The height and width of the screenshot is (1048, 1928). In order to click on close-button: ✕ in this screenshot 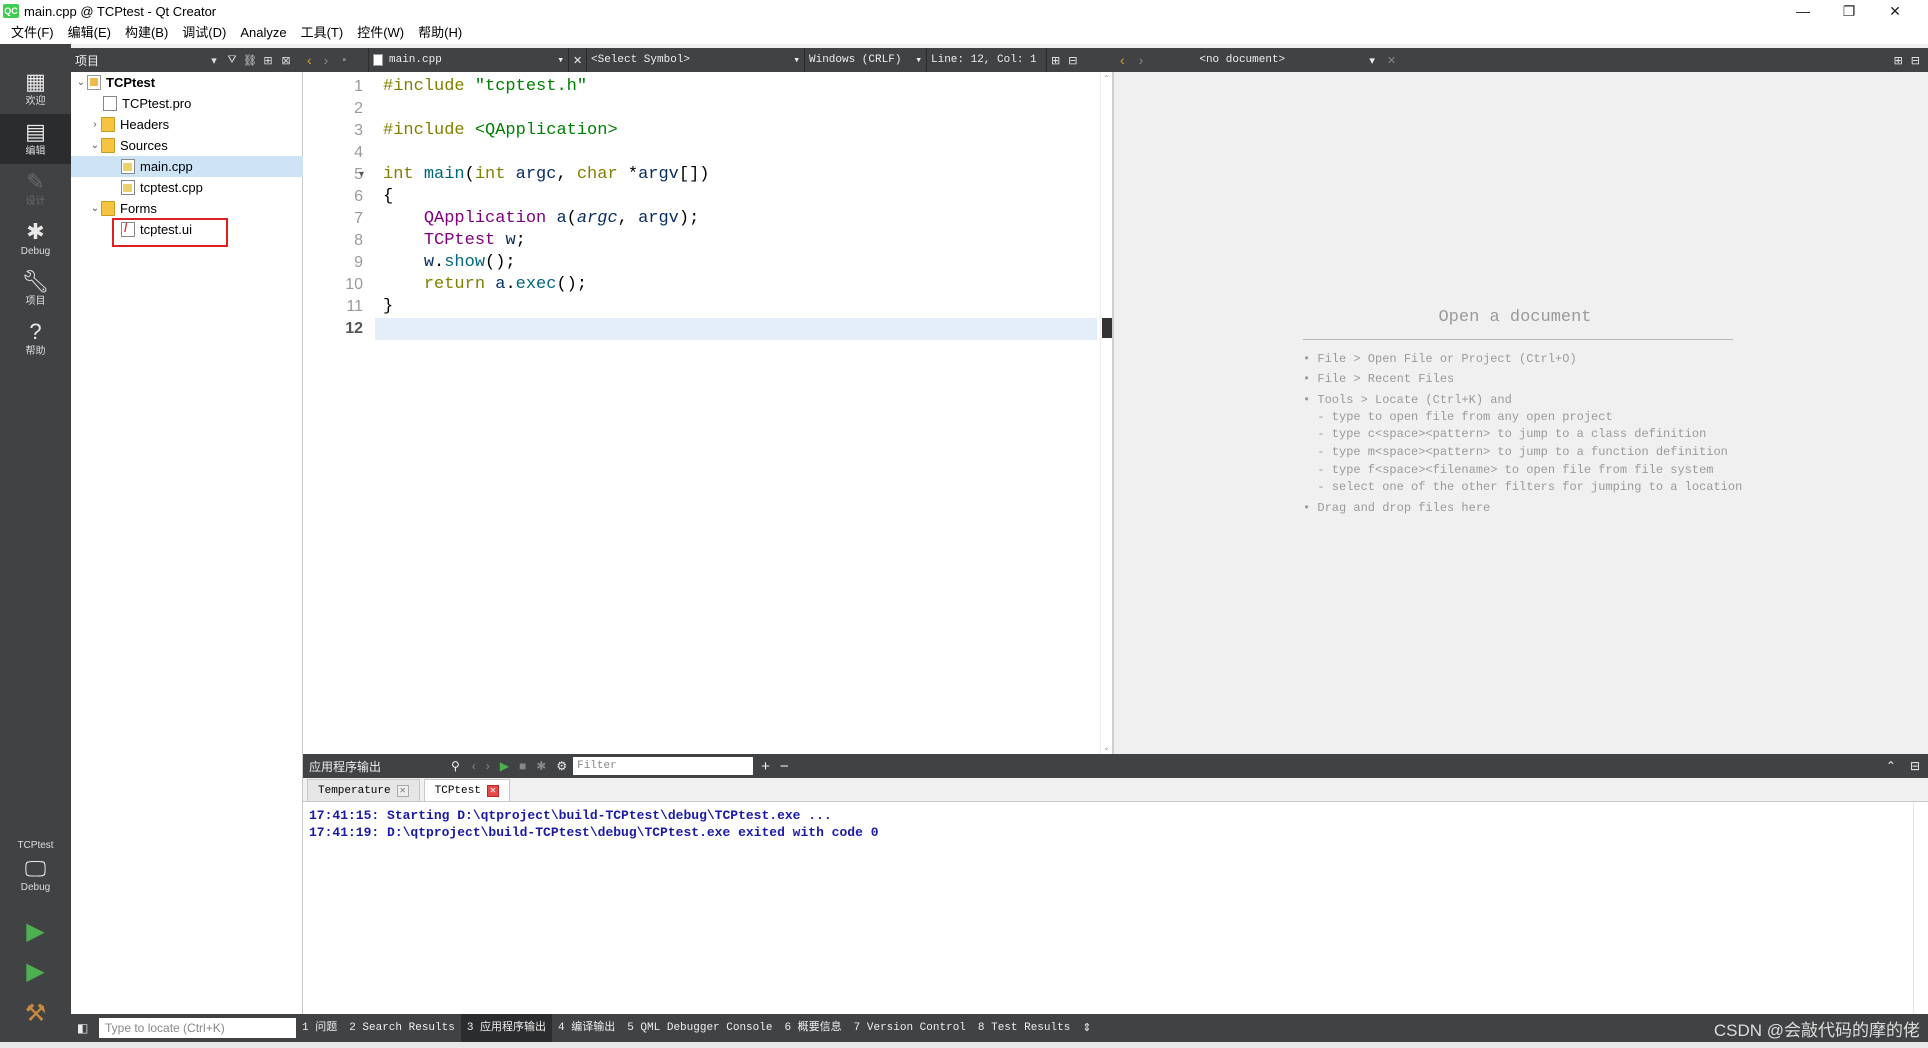, I will do `click(1895, 11)`.